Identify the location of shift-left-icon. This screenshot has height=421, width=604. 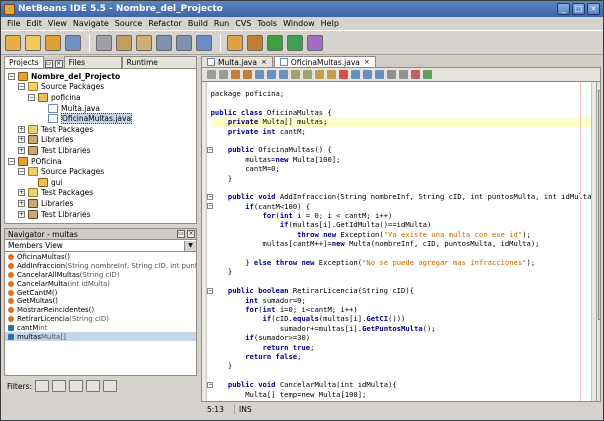
(319, 74).